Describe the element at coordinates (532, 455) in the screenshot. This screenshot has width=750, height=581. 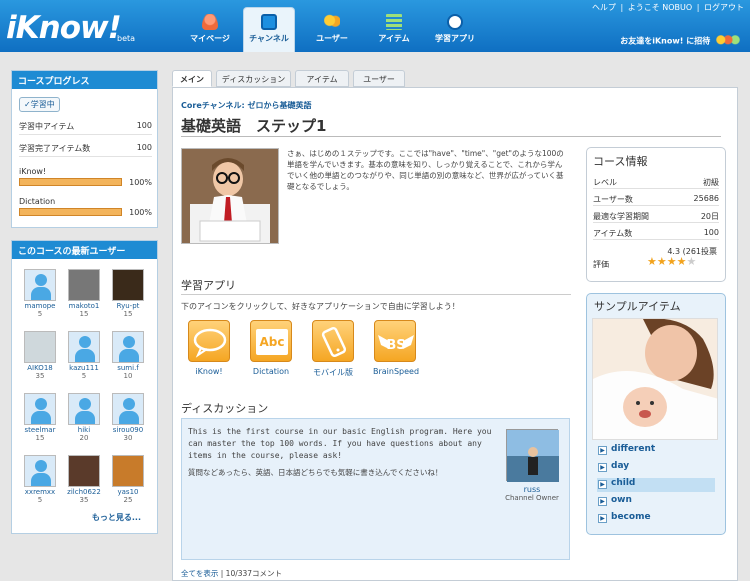
I see `owner-avatar` at that location.